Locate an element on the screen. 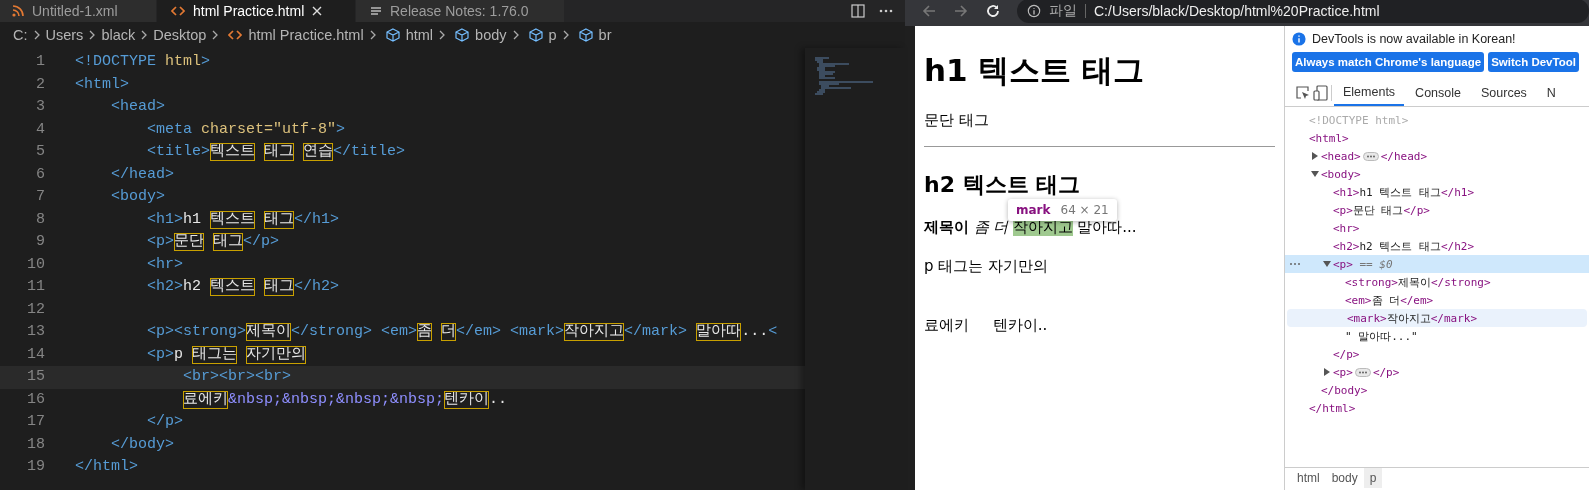  line-number: 4 is located at coordinates (40, 129).